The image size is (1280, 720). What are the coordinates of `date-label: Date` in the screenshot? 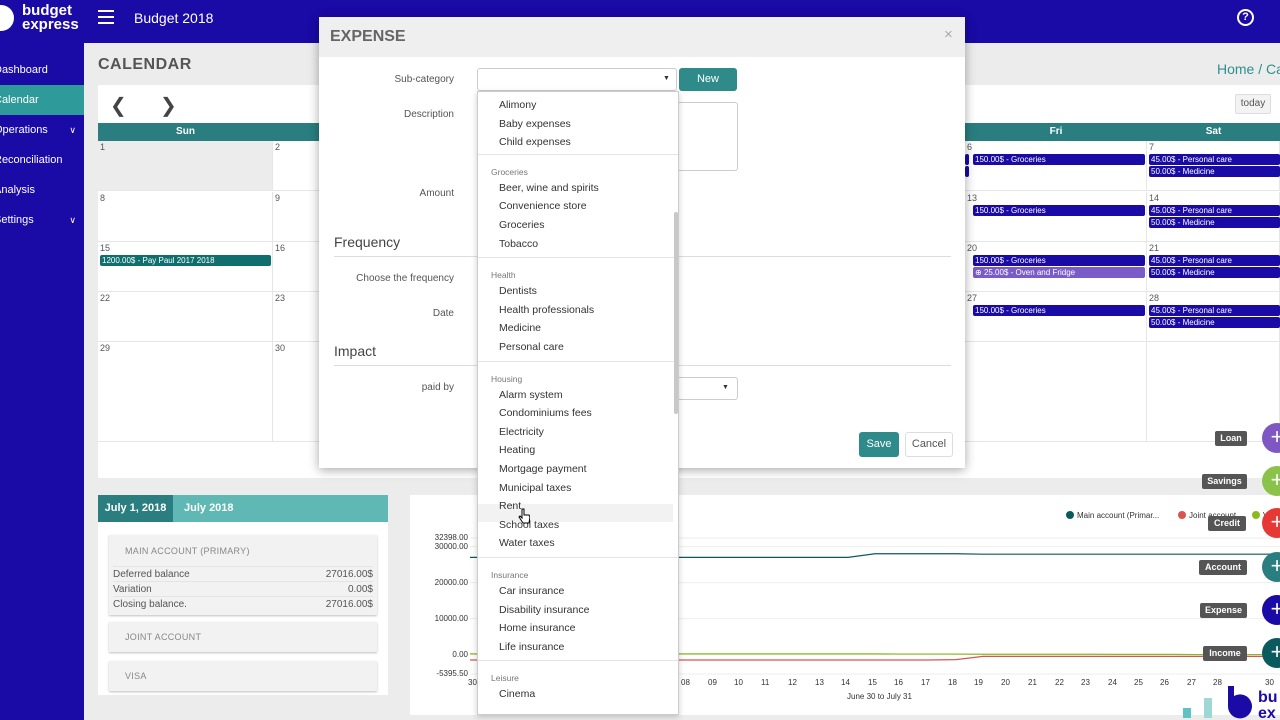 It's located at (443, 313).